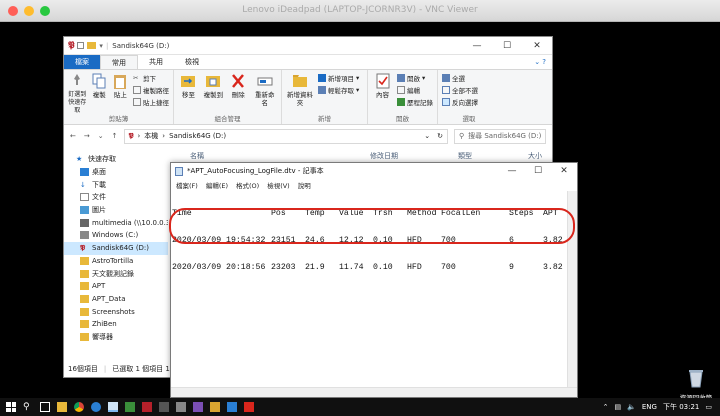 Image resolution: width=720 pixels, height=416 pixels. Describe the element at coordinates (119, 62) in the screenshot. I see `tab-home: 常用` at that location.